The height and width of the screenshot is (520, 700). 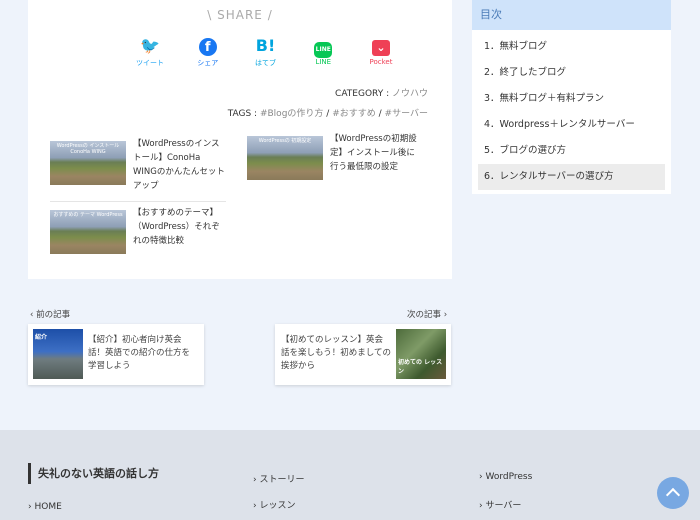 What do you see at coordinates (58, 354) in the screenshot?
I see `prev-post-thumbnail: 紹介` at bounding box center [58, 354].